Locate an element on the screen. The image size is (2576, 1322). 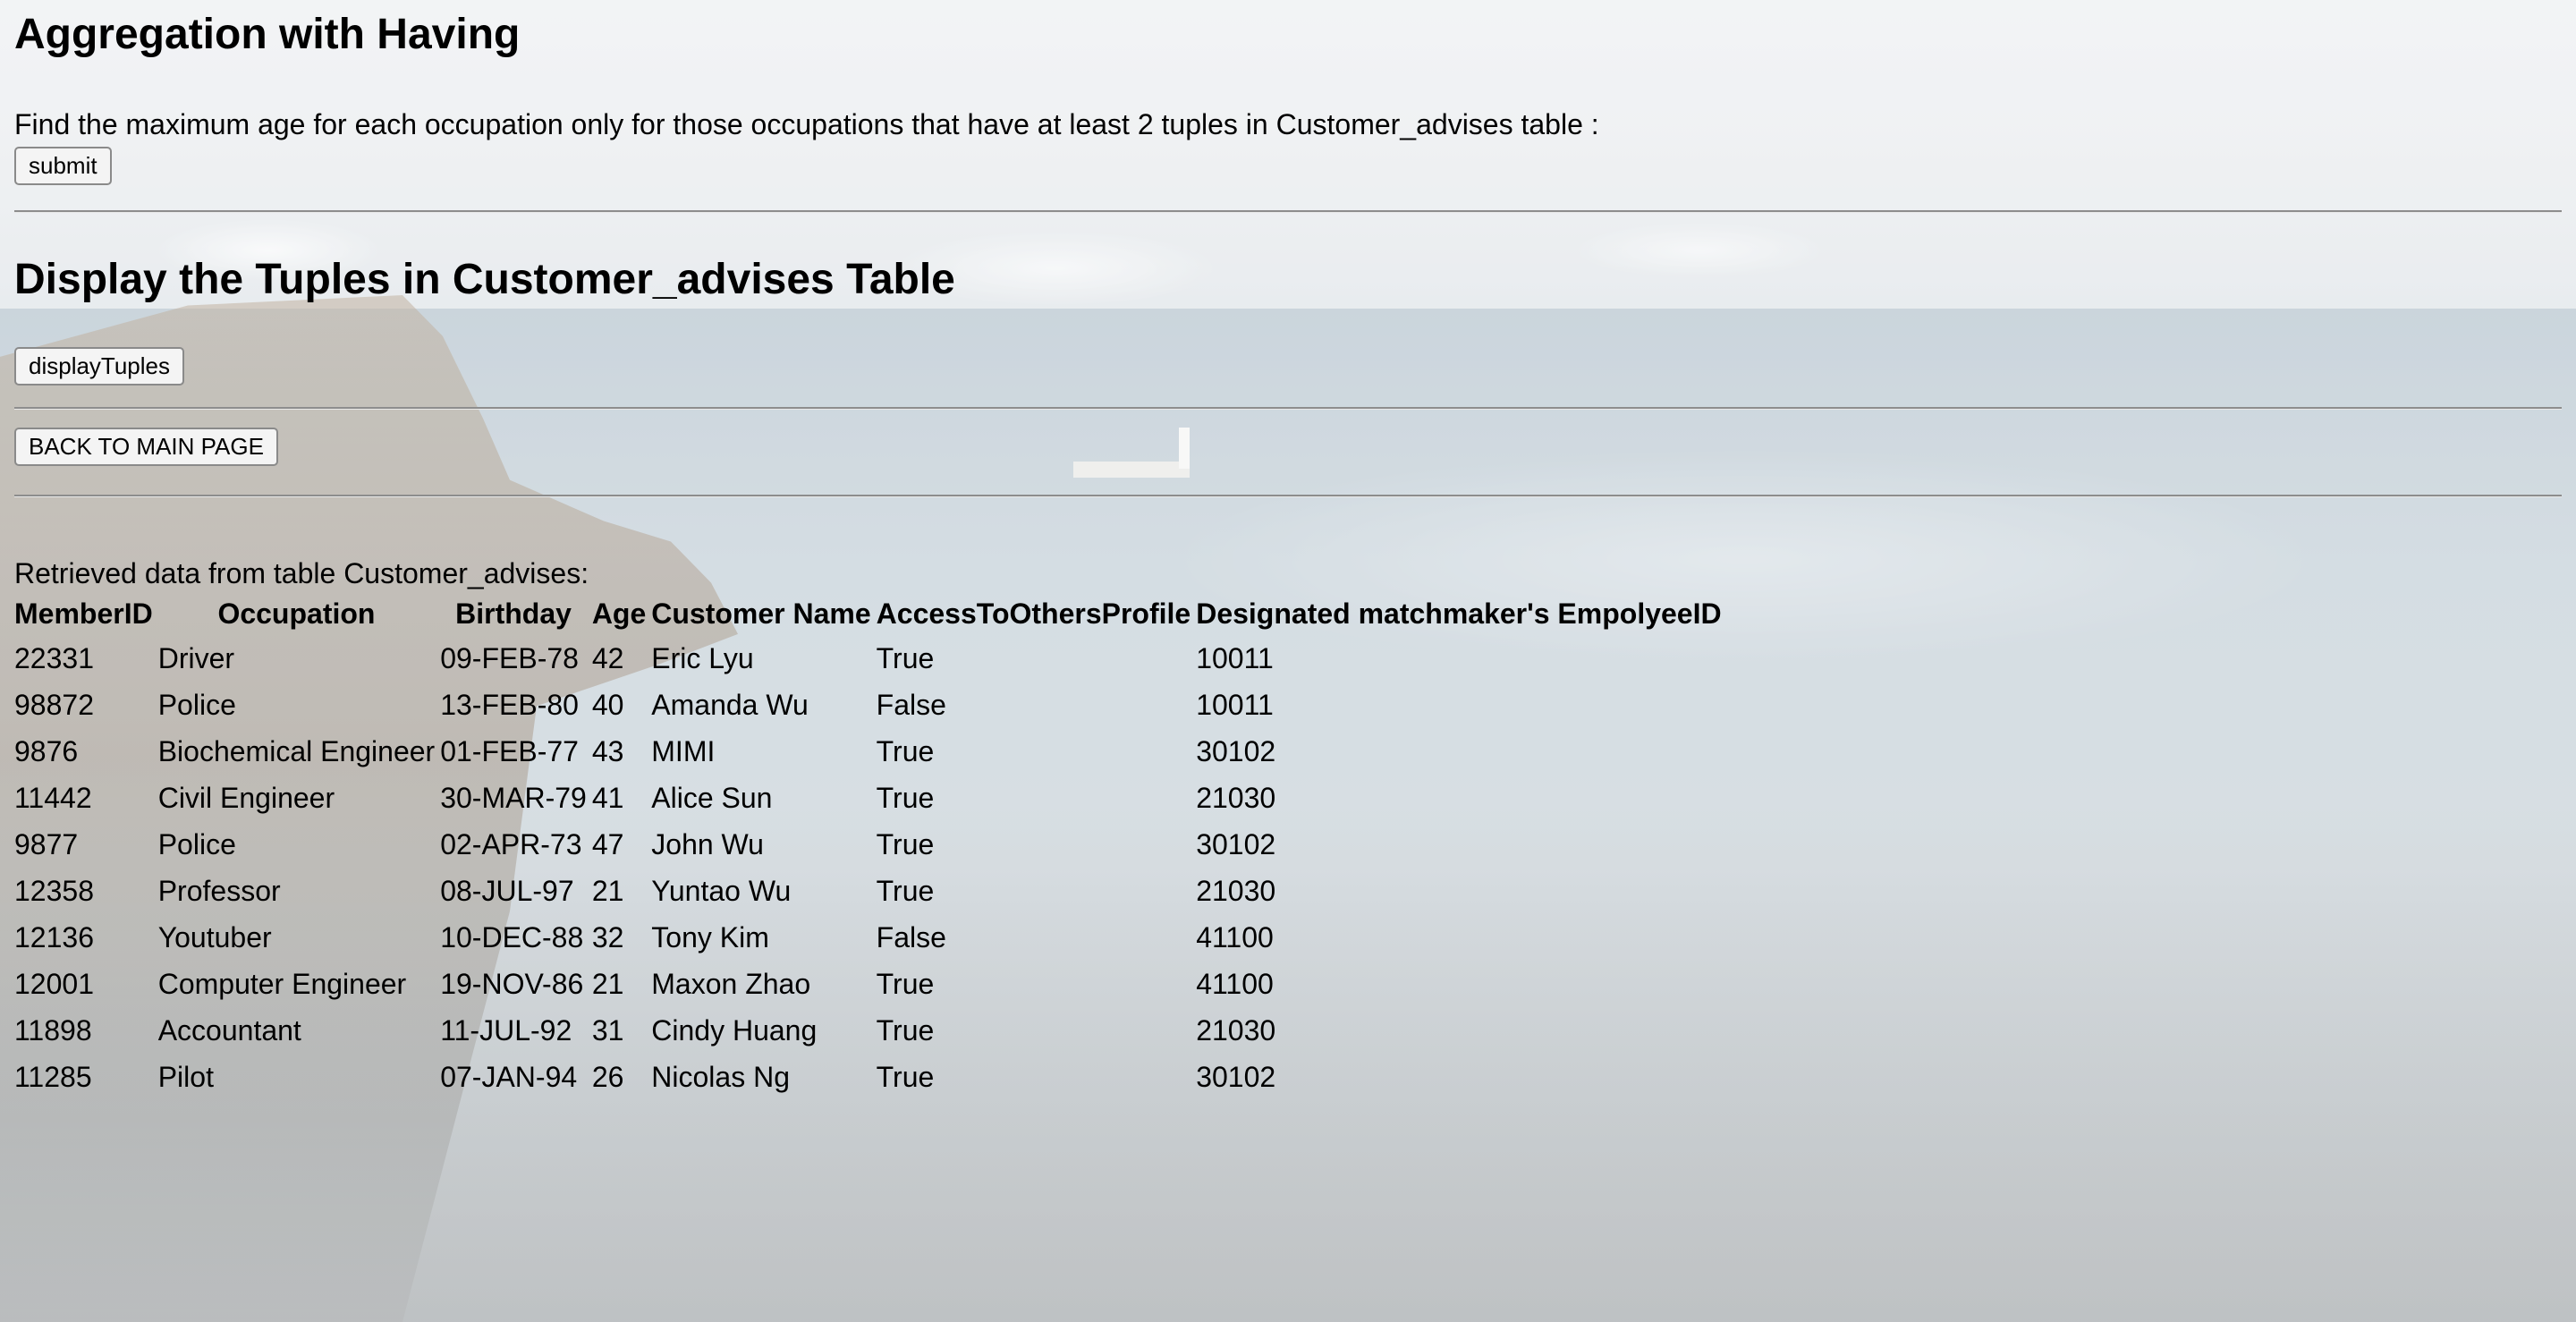
cell-memberid: 12136 is located at coordinates (54, 937).